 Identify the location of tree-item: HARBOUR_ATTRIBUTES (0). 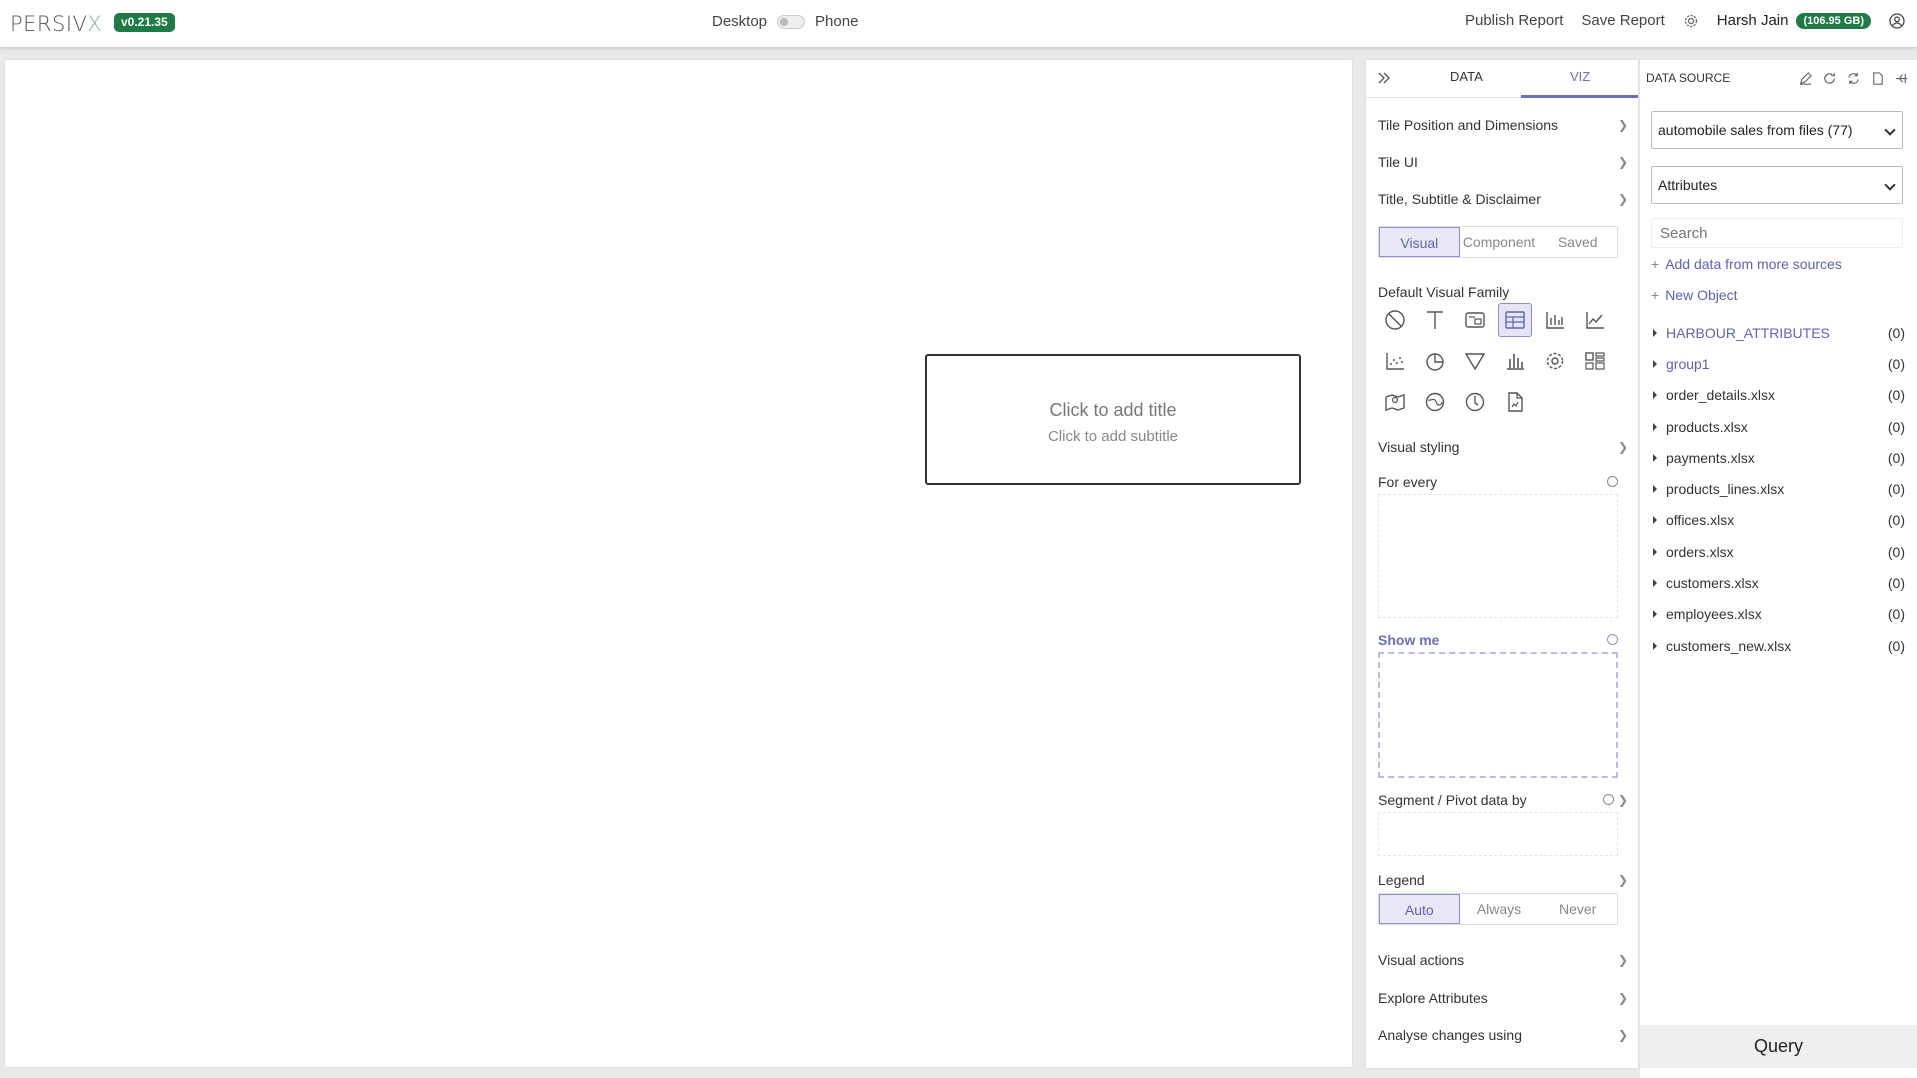
(1779, 332).